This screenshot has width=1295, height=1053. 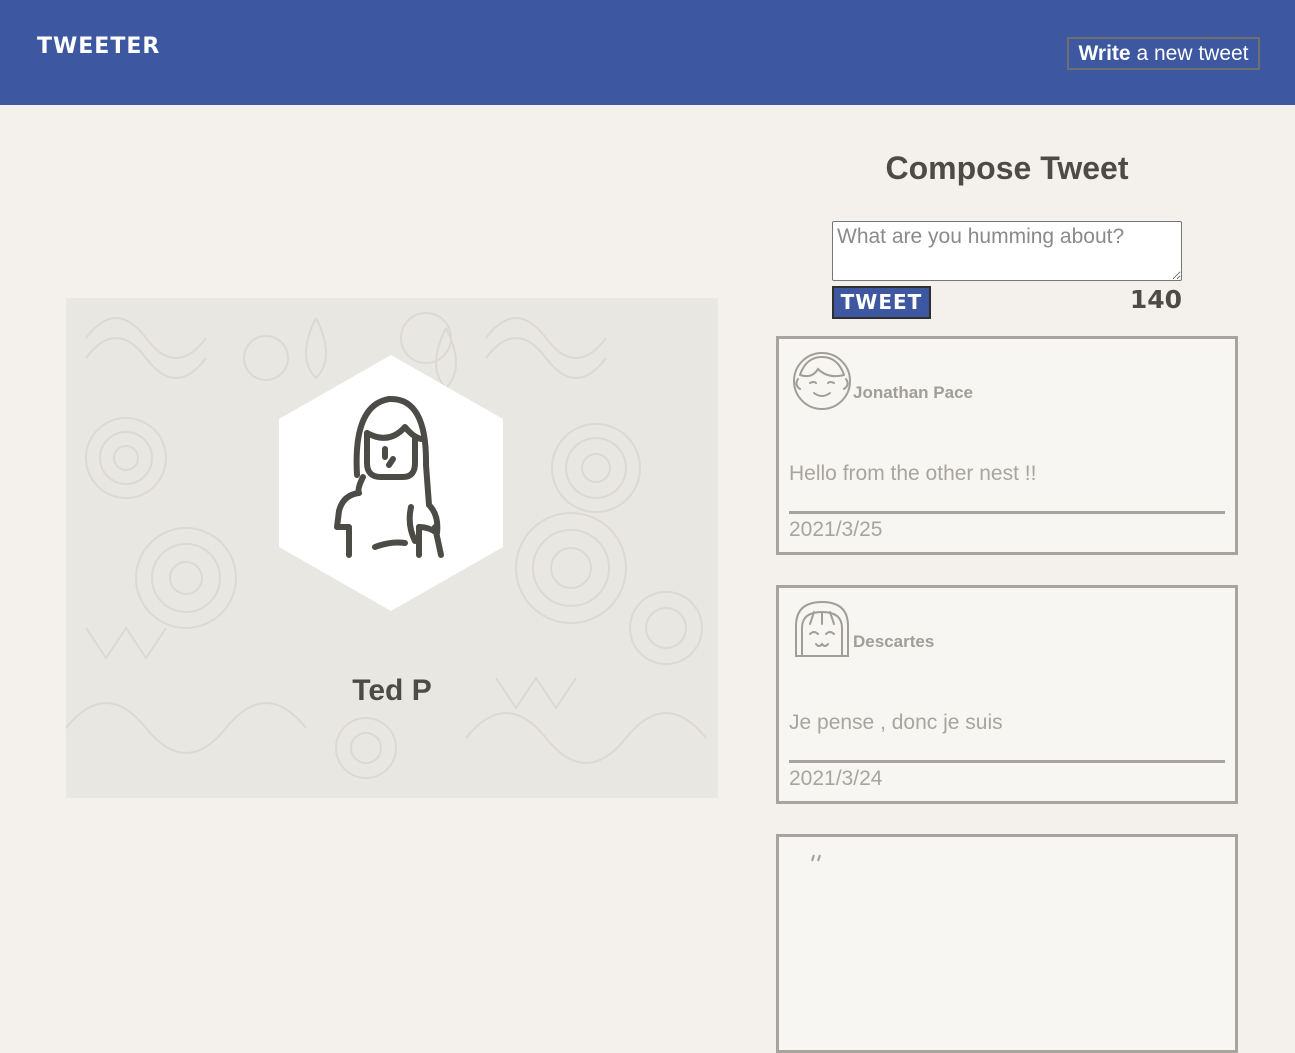 What do you see at coordinates (836, 529) in the screenshot?
I see `tweet-date: 2021/3/25` at bounding box center [836, 529].